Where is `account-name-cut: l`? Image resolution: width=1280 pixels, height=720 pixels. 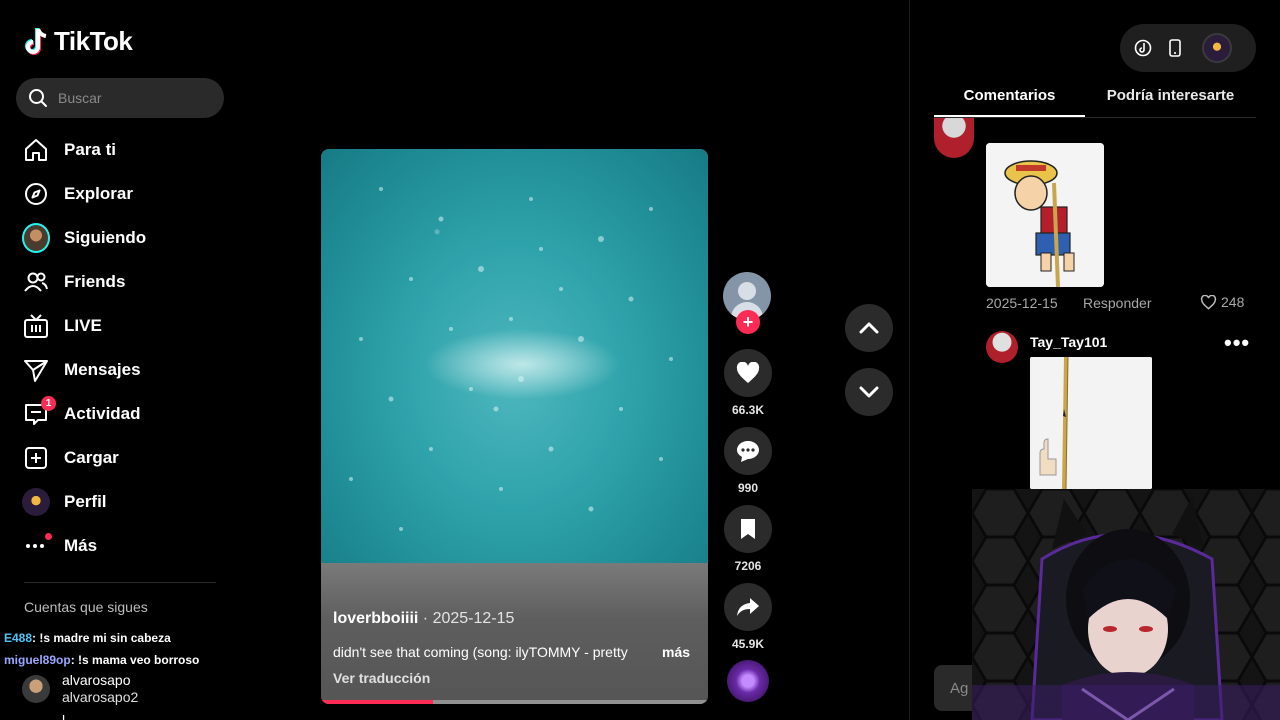
account-name-cut: l is located at coordinates (64, 716).